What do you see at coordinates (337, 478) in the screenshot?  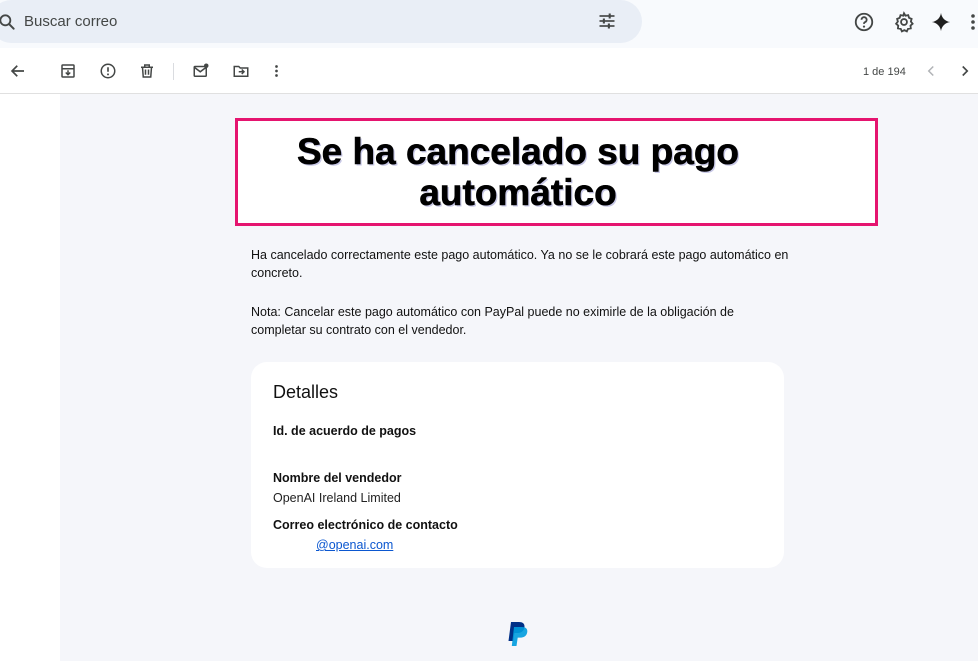 I see `seller-name-label: Nombre del vendedor` at bounding box center [337, 478].